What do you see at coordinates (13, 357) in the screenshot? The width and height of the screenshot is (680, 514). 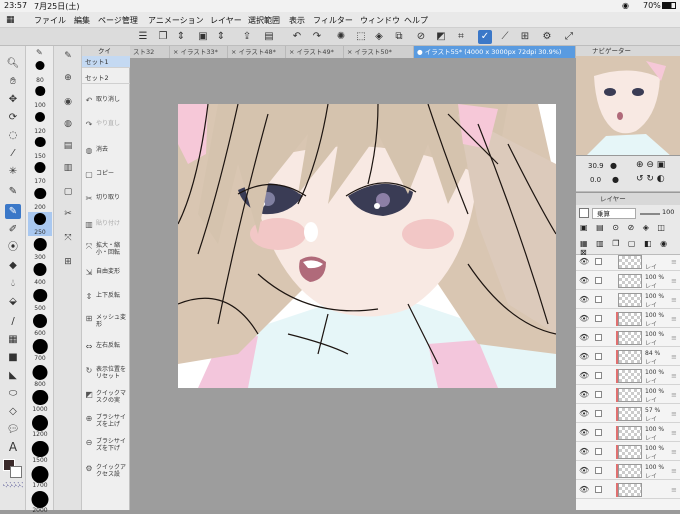 I see `figure-icon: ■` at bounding box center [13, 357].